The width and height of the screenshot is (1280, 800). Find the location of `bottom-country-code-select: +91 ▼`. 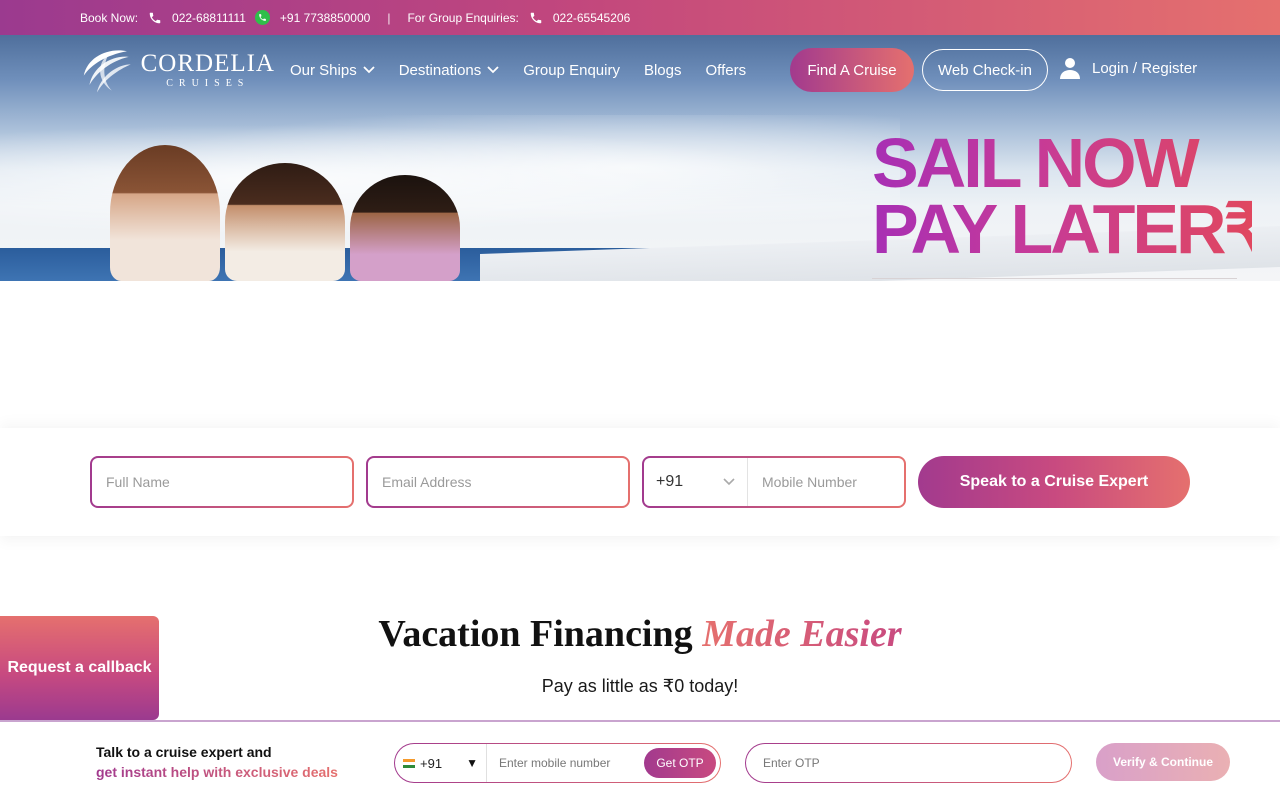

bottom-country-code-select: +91 ▼ is located at coordinates (441, 763).